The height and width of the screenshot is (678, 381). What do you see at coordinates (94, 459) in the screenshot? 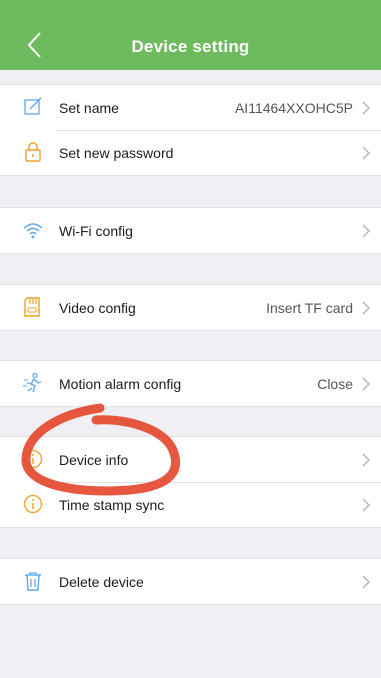
I see `row-label: Device info` at bounding box center [94, 459].